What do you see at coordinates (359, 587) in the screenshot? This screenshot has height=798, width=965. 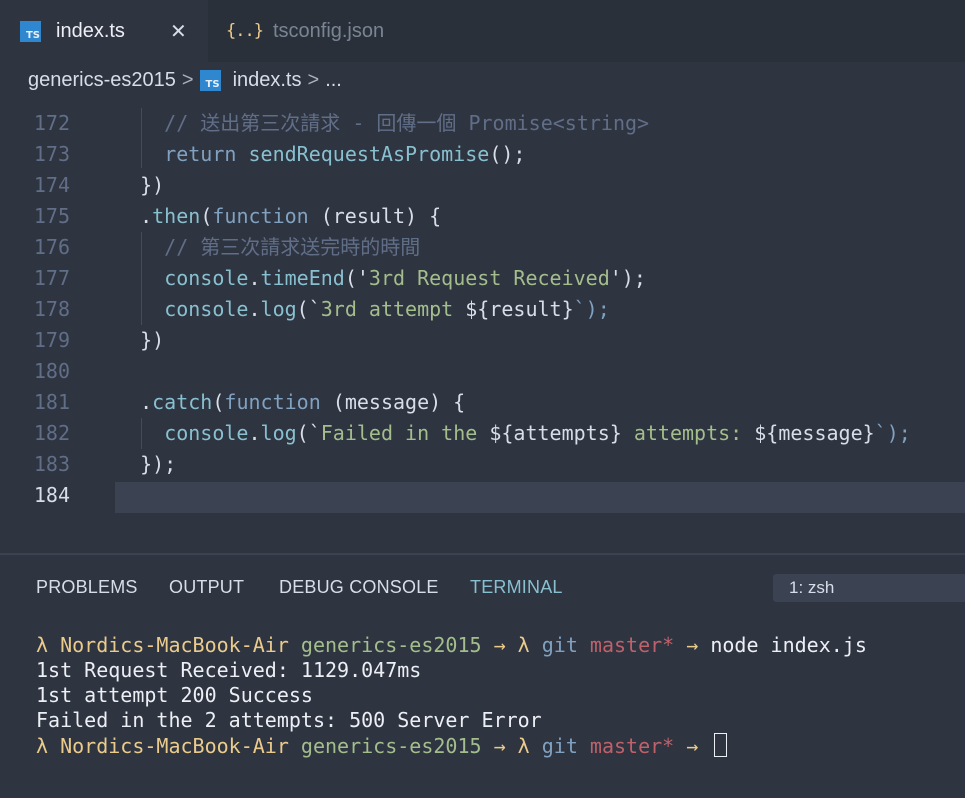 I see `tab-debug-console: DEBUG CONSOLE` at bounding box center [359, 587].